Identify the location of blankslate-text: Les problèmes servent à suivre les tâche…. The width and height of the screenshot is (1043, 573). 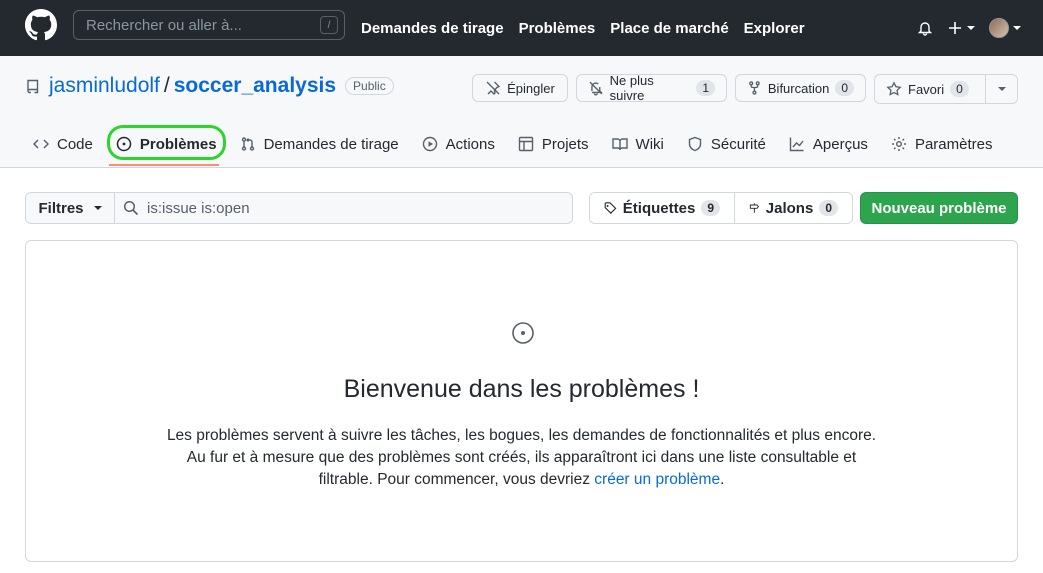
(521, 457).